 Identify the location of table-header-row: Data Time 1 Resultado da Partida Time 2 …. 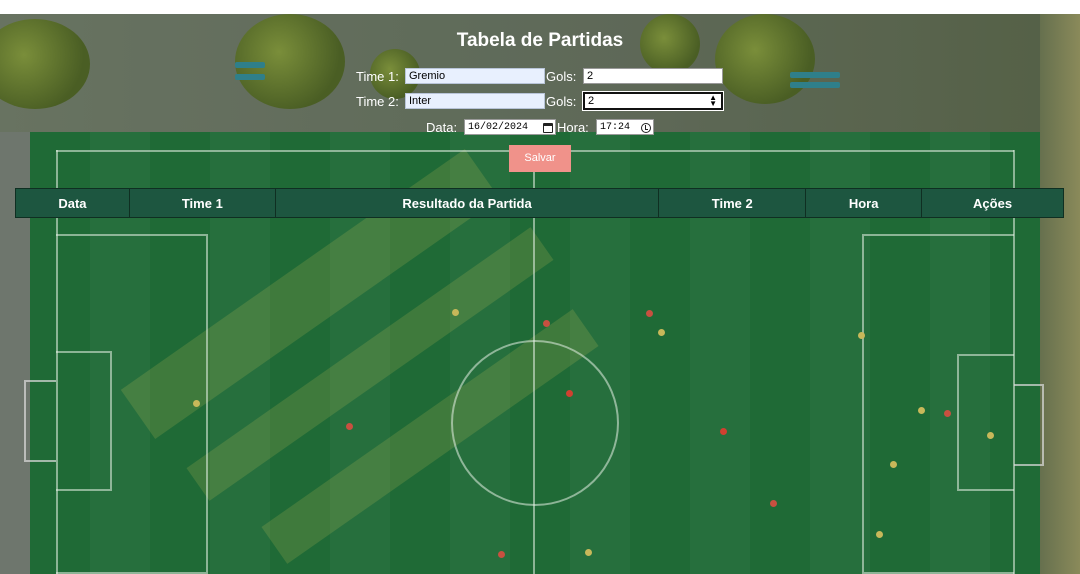
(539, 203).